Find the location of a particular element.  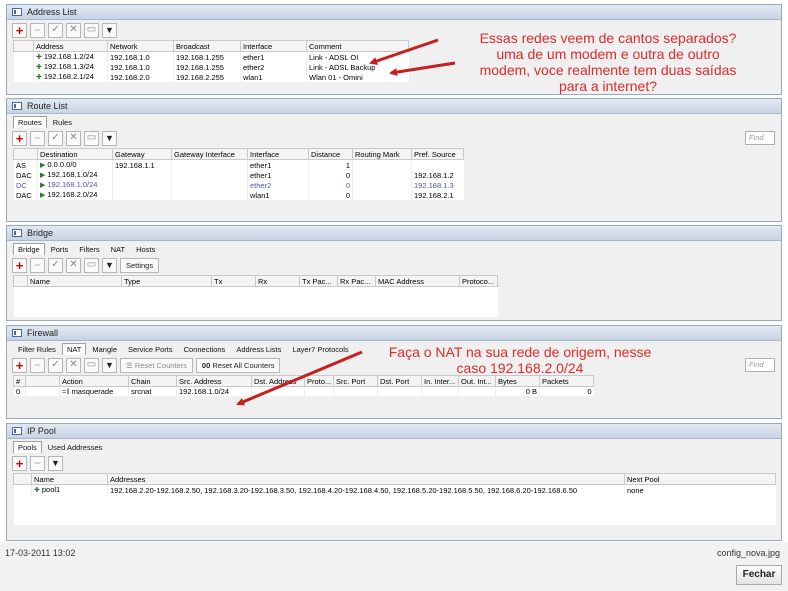

tab-filters: Filters is located at coordinates (89, 249).